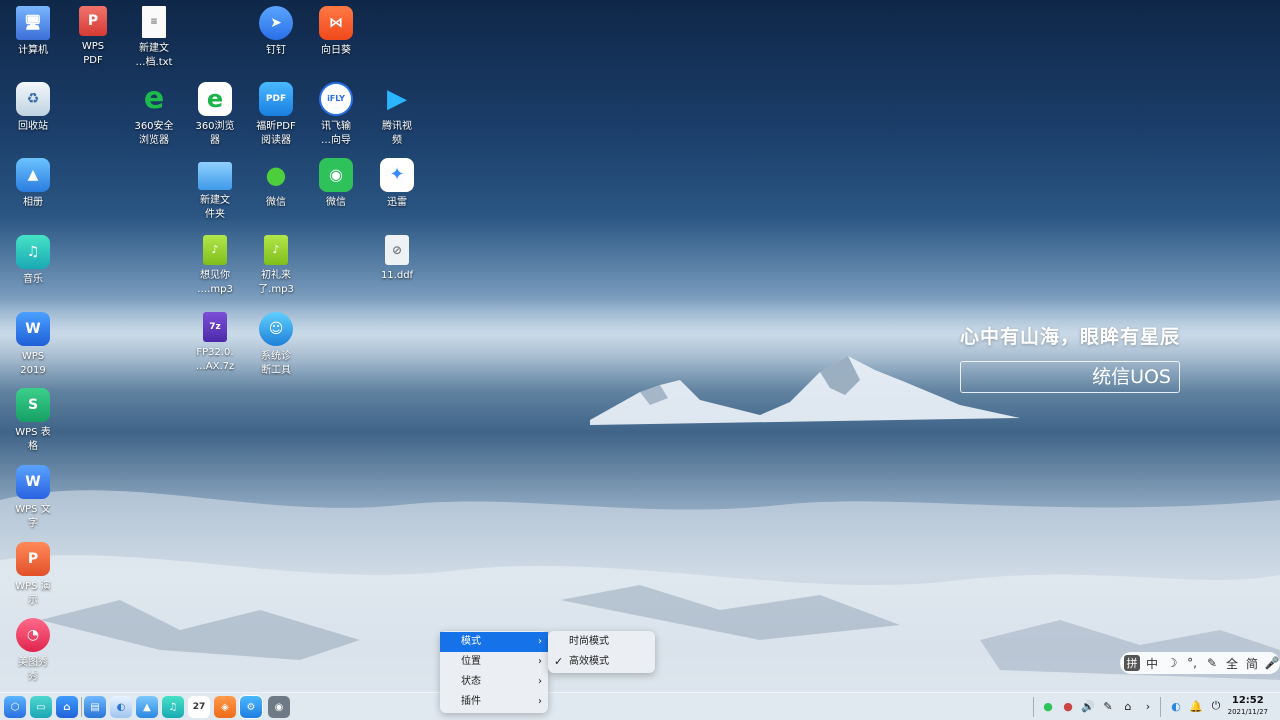 The height and width of the screenshot is (720, 1280). I want to click on desktop-icon-360-secure: e 360安全 浏览器, so click(154, 115).